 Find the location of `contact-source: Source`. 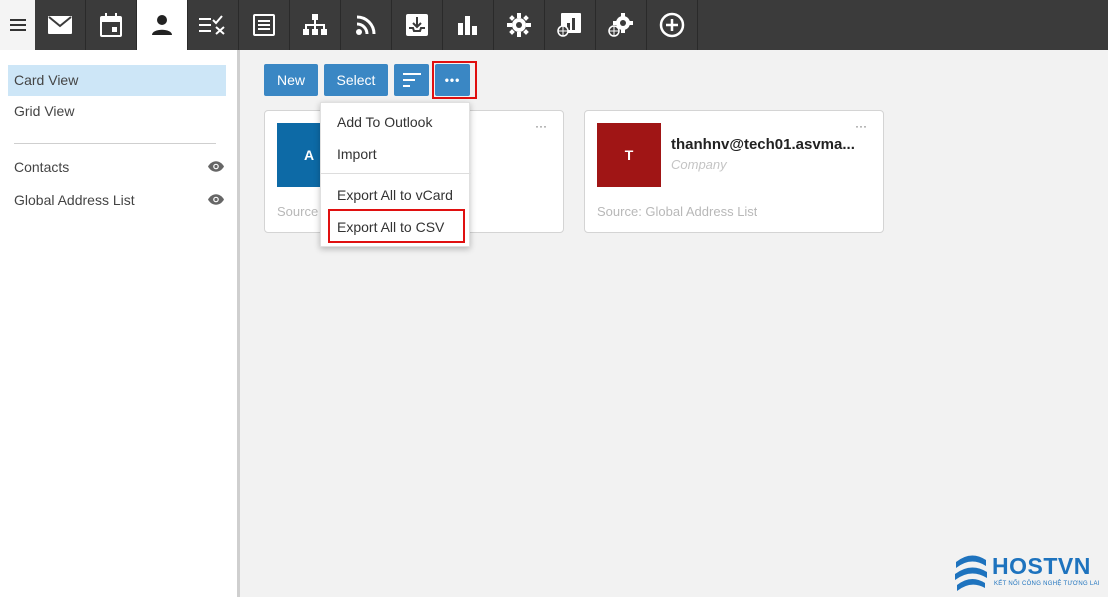

contact-source: Source is located at coordinates (298, 211).